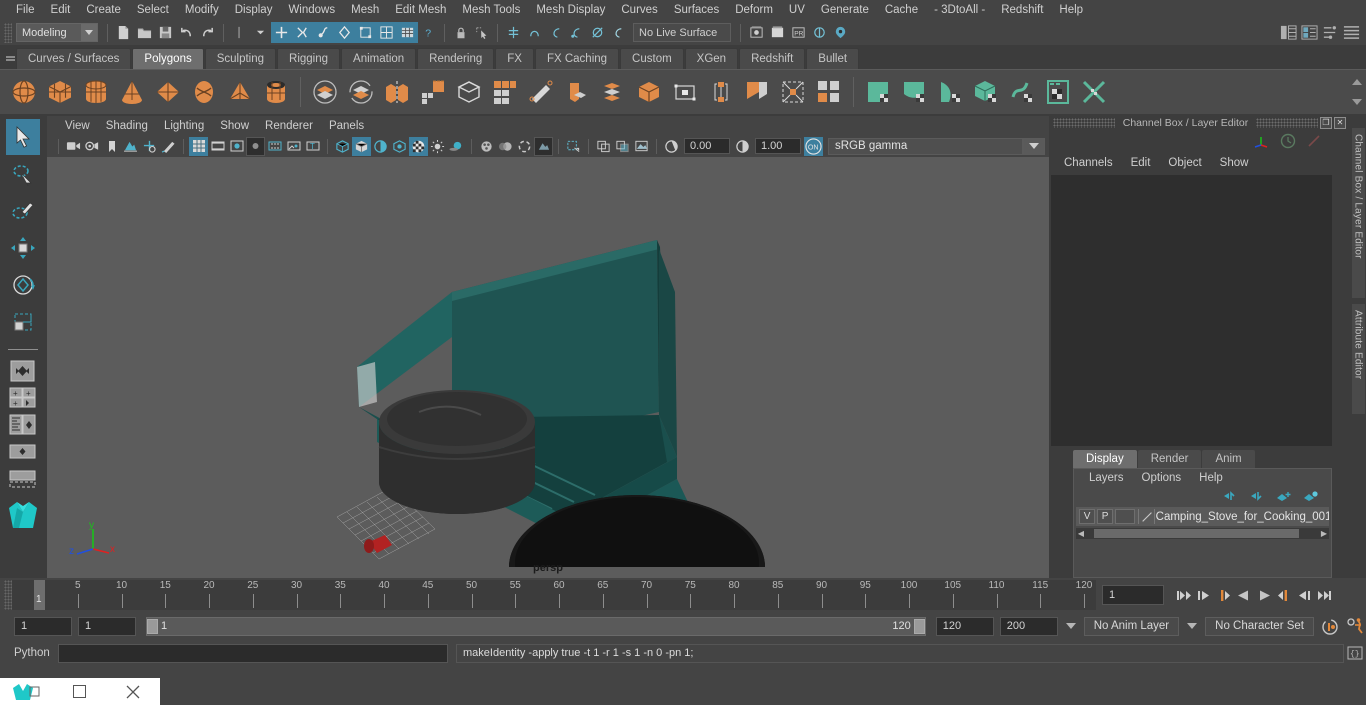 This screenshot has width=1366, height=705. I want to click on play-forwards-icon, so click(1264, 595).